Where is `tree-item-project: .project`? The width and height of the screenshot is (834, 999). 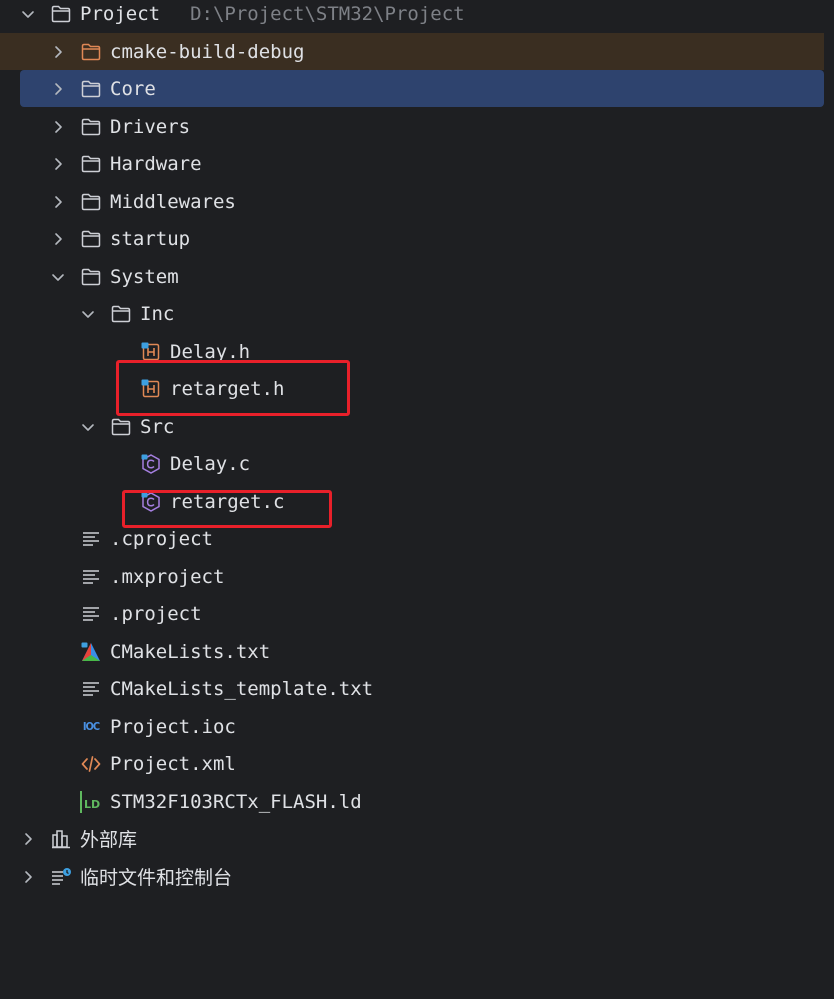 tree-item-project: .project is located at coordinates (412, 613).